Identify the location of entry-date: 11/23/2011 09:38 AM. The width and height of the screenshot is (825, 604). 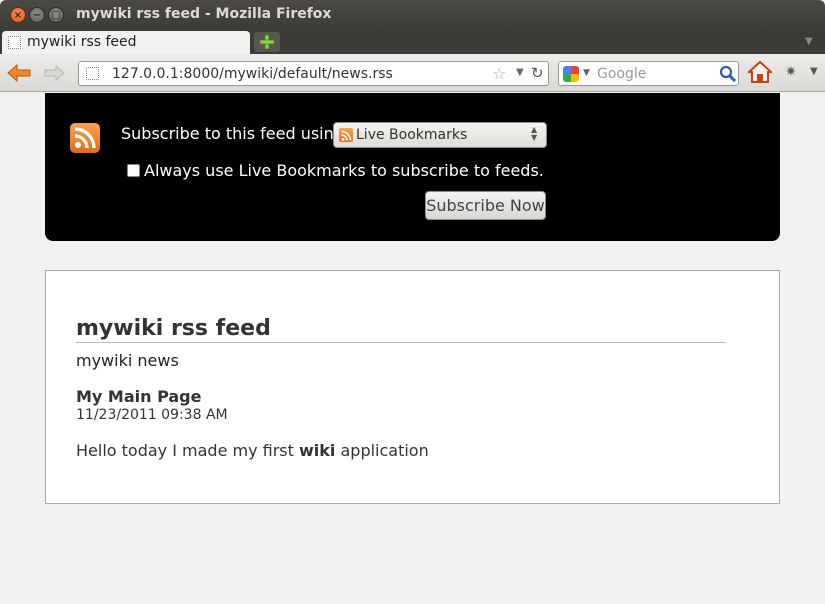
(152, 415).